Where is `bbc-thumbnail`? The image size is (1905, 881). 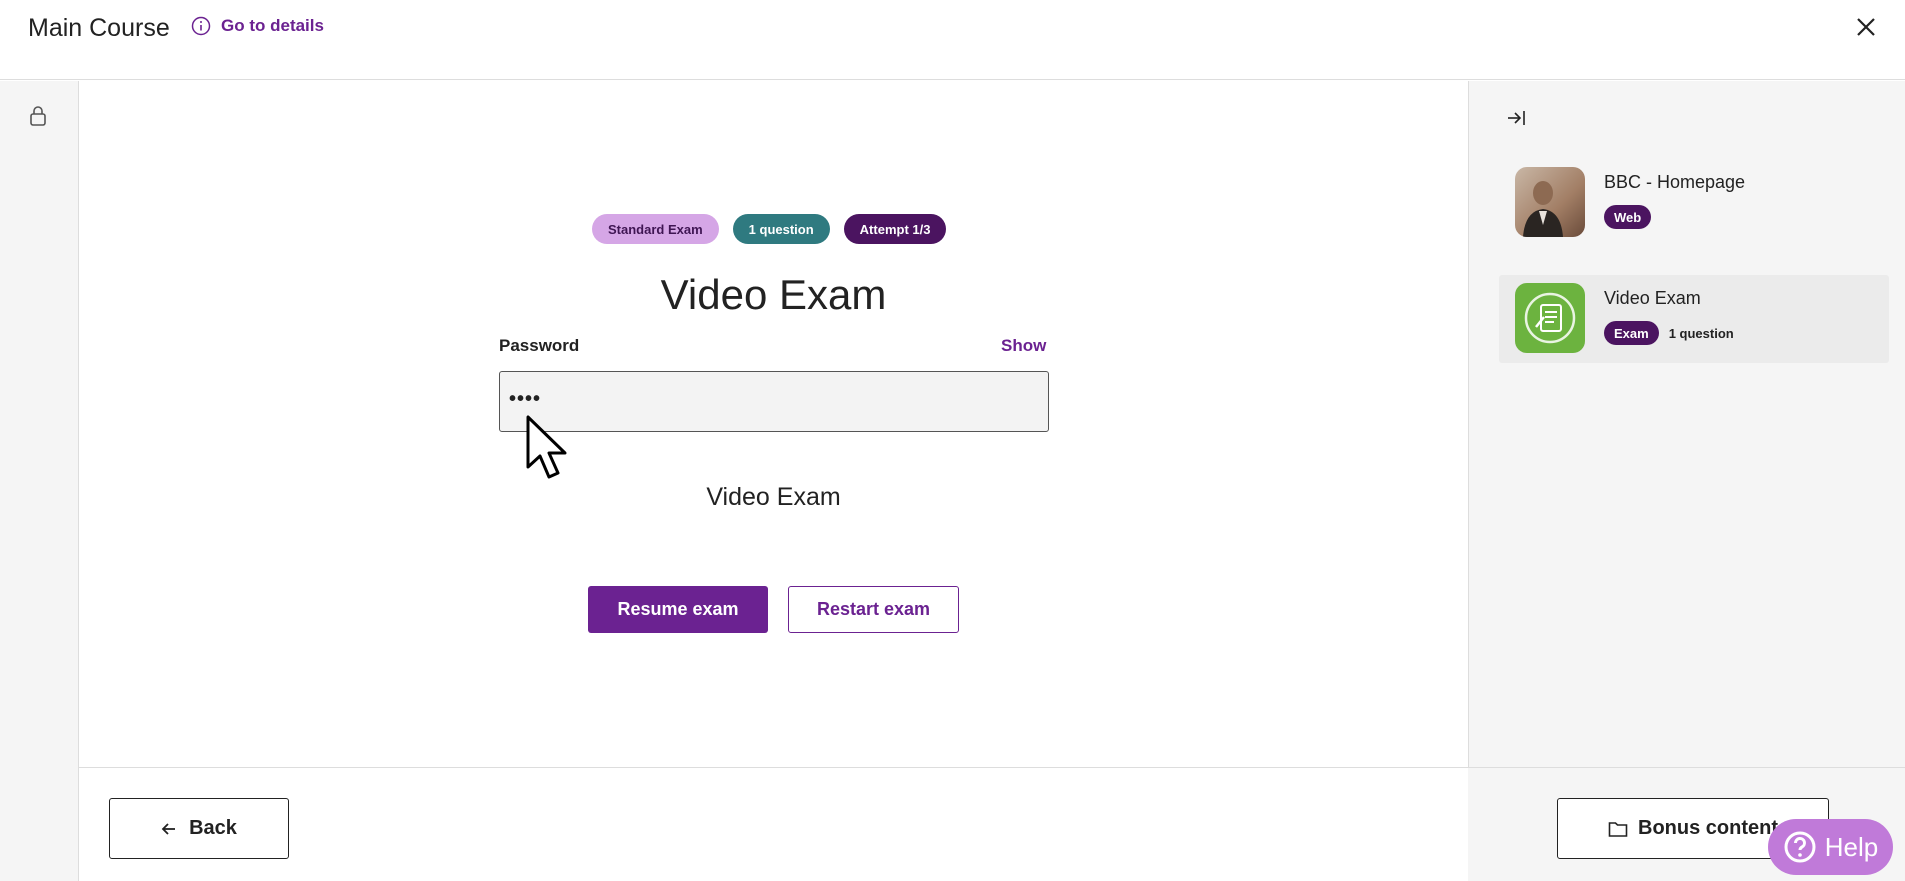
bbc-thumbnail is located at coordinates (1550, 202).